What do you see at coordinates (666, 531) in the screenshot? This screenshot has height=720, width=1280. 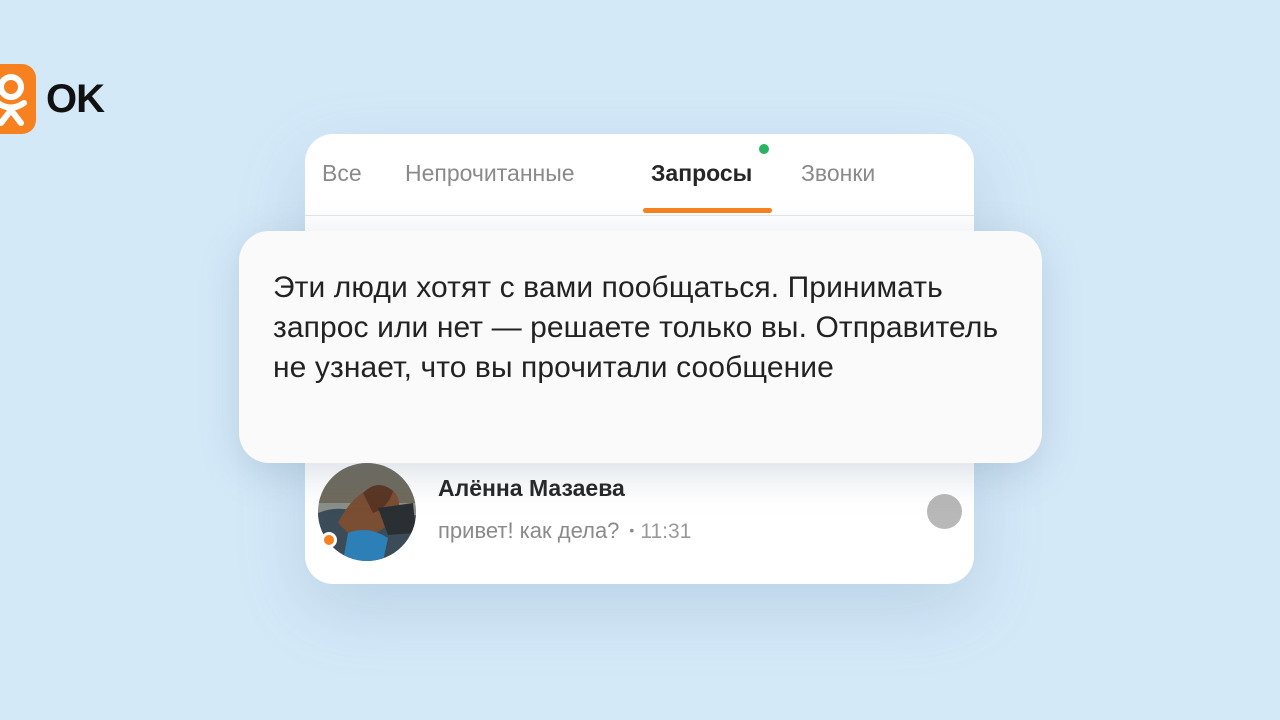 I see `message-time: 11:31` at bounding box center [666, 531].